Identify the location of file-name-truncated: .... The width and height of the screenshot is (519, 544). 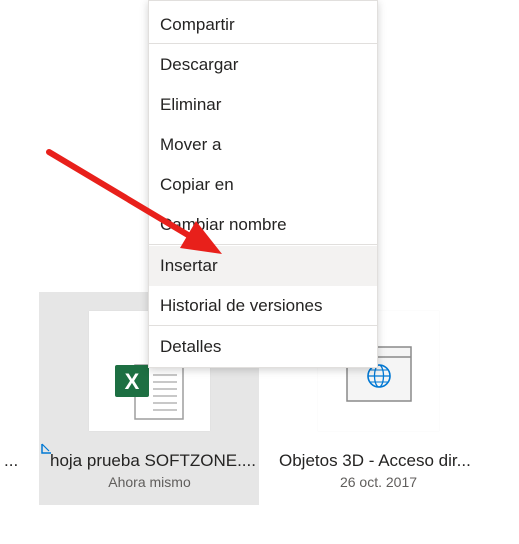
(11, 461).